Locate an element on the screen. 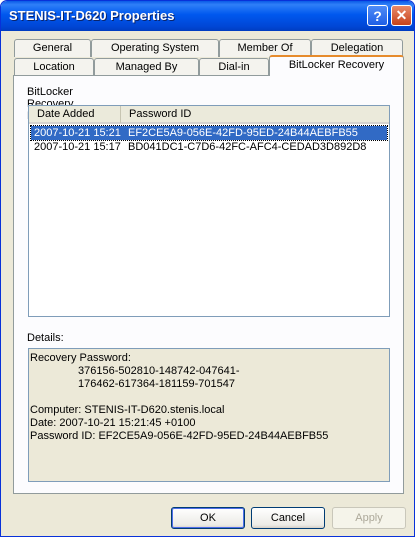 The width and height of the screenshot is (415, 537). tab-managed-by: Managed By is located at coordinates (146, 67).